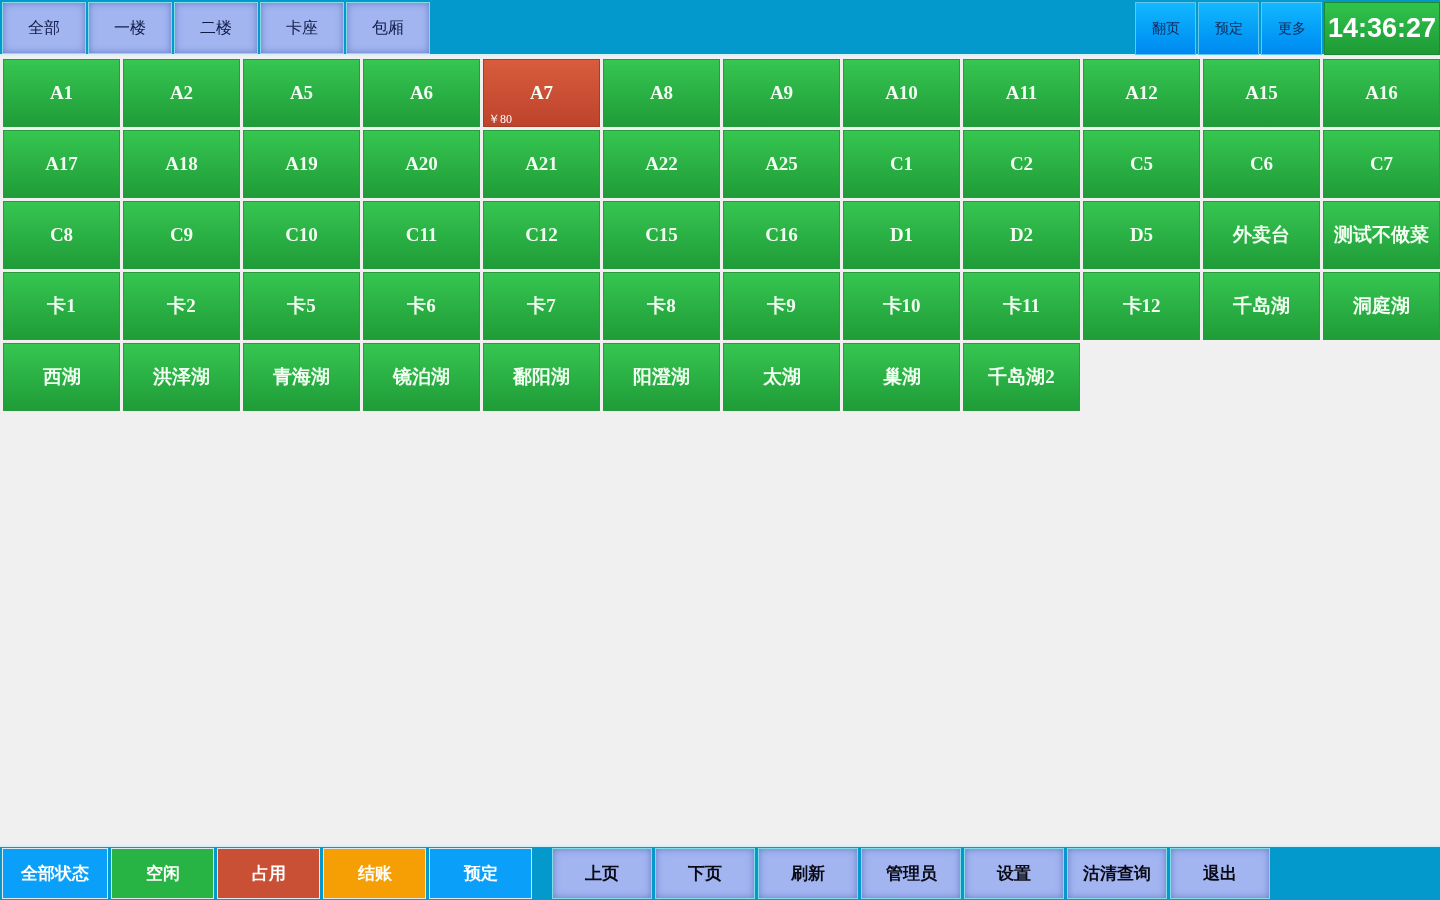  I want to click on toolbar-button: 翻页, so click(1165, 28).